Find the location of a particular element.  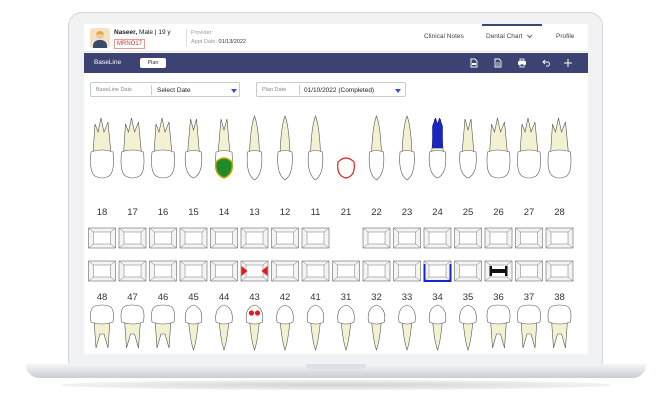

tab-clinical-notes: Clinical Notes is located at coordinates (444, 36).